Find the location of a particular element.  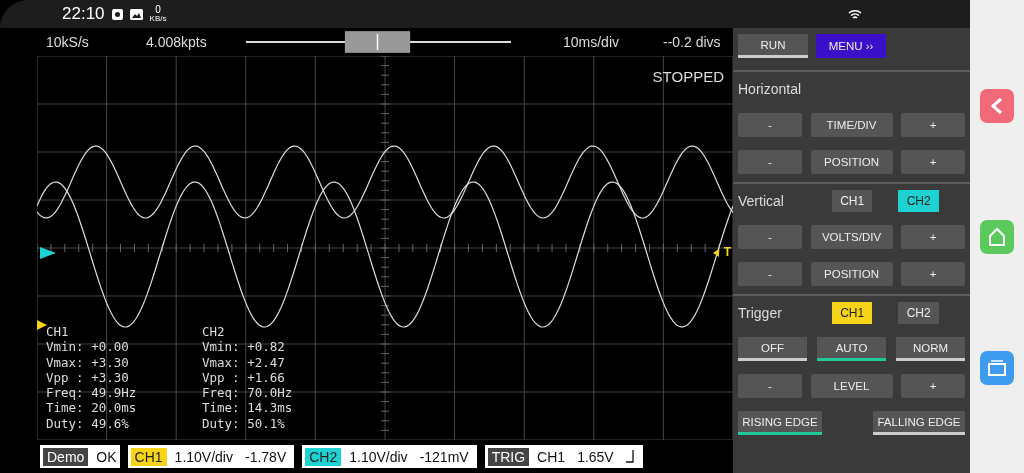

section-title: Trigger is located at coordinates (760, 313).